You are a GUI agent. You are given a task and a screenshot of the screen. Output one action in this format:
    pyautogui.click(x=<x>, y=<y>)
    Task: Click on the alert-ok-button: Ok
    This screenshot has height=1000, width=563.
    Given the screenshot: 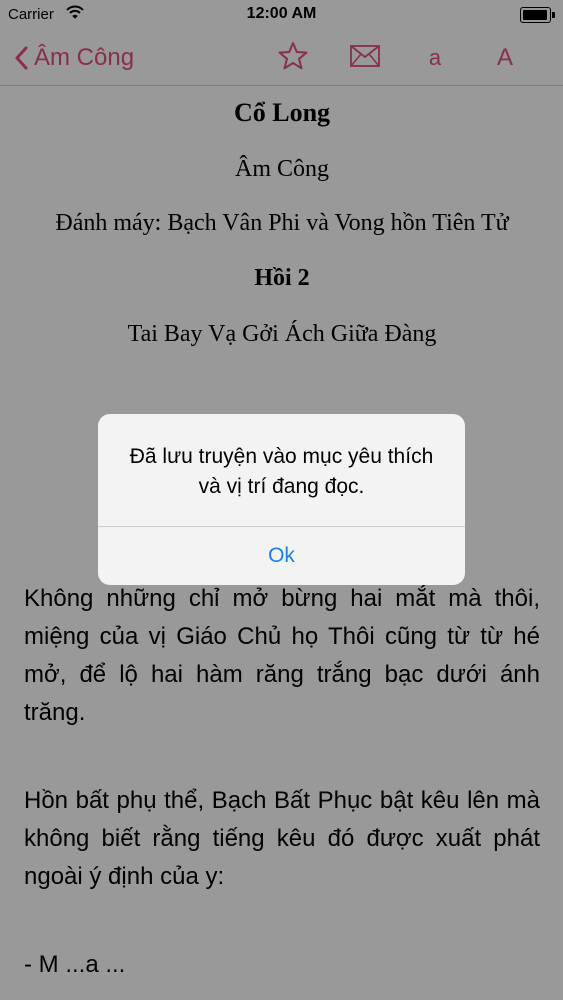 What is the action you would take?
    pyautogui.click(x=281, y=556)
    